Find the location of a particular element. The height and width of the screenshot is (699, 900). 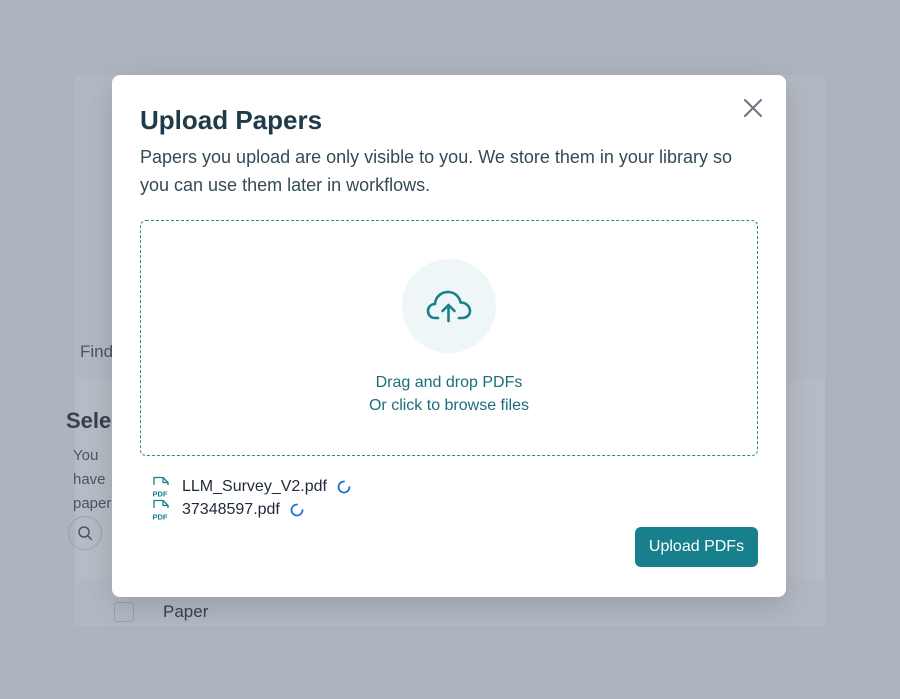

background-select-all-checkbox is located at coordinates (124, 612).